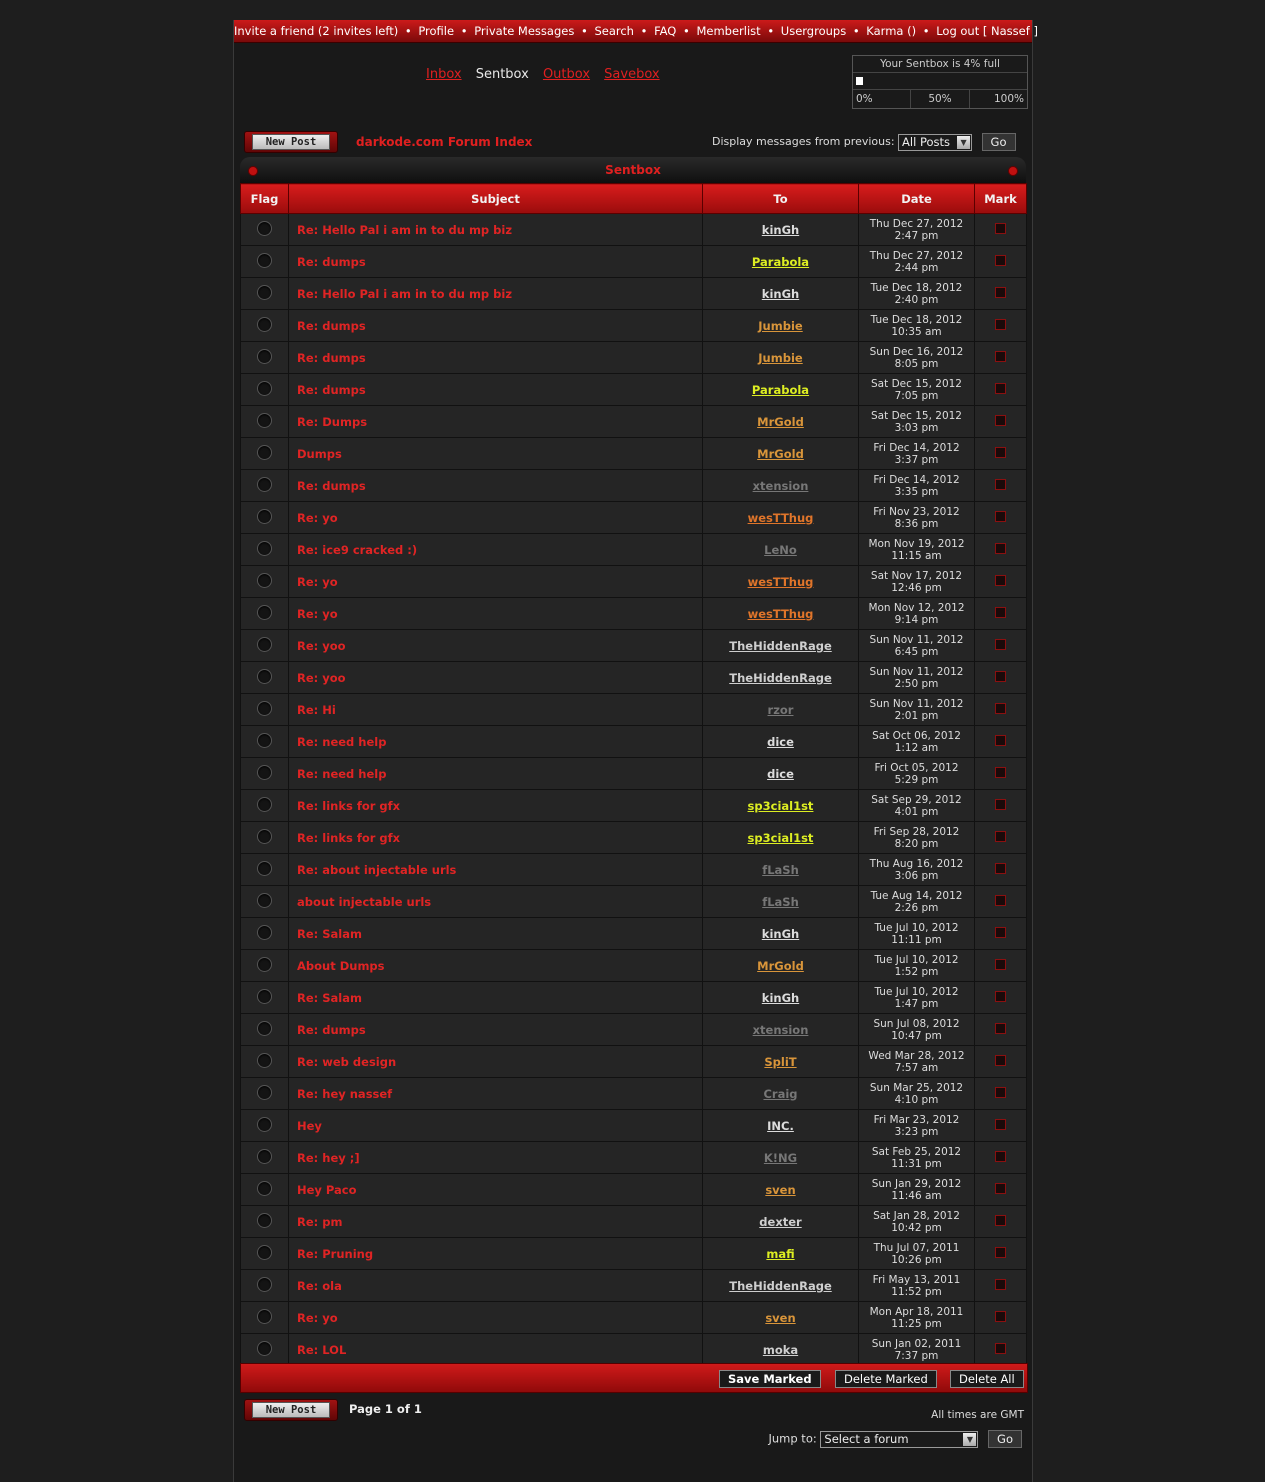  I want to click on recipient-link: rzor, so click(780, 709).